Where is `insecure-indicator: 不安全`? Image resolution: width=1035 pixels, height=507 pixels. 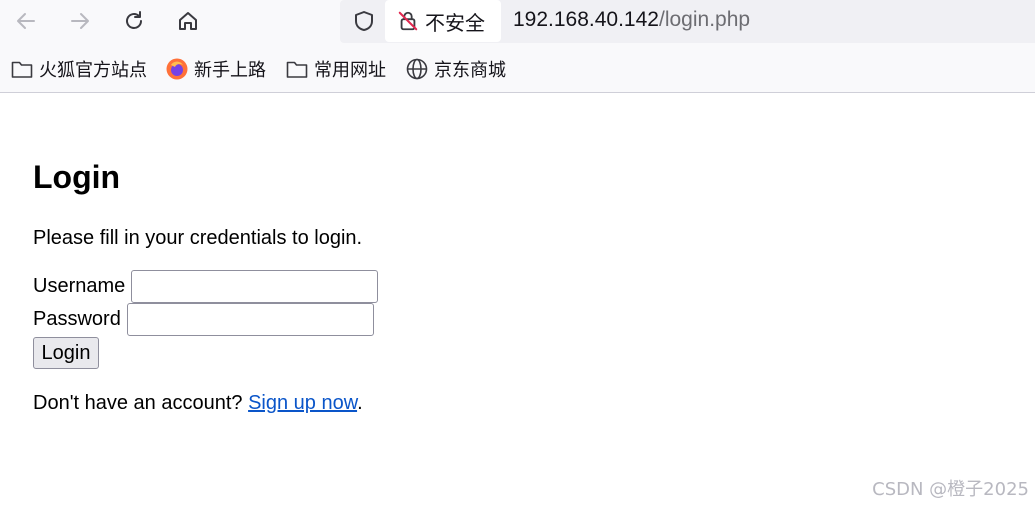 insecure-indicator: 不安全 is located at coordinates (443, 21).